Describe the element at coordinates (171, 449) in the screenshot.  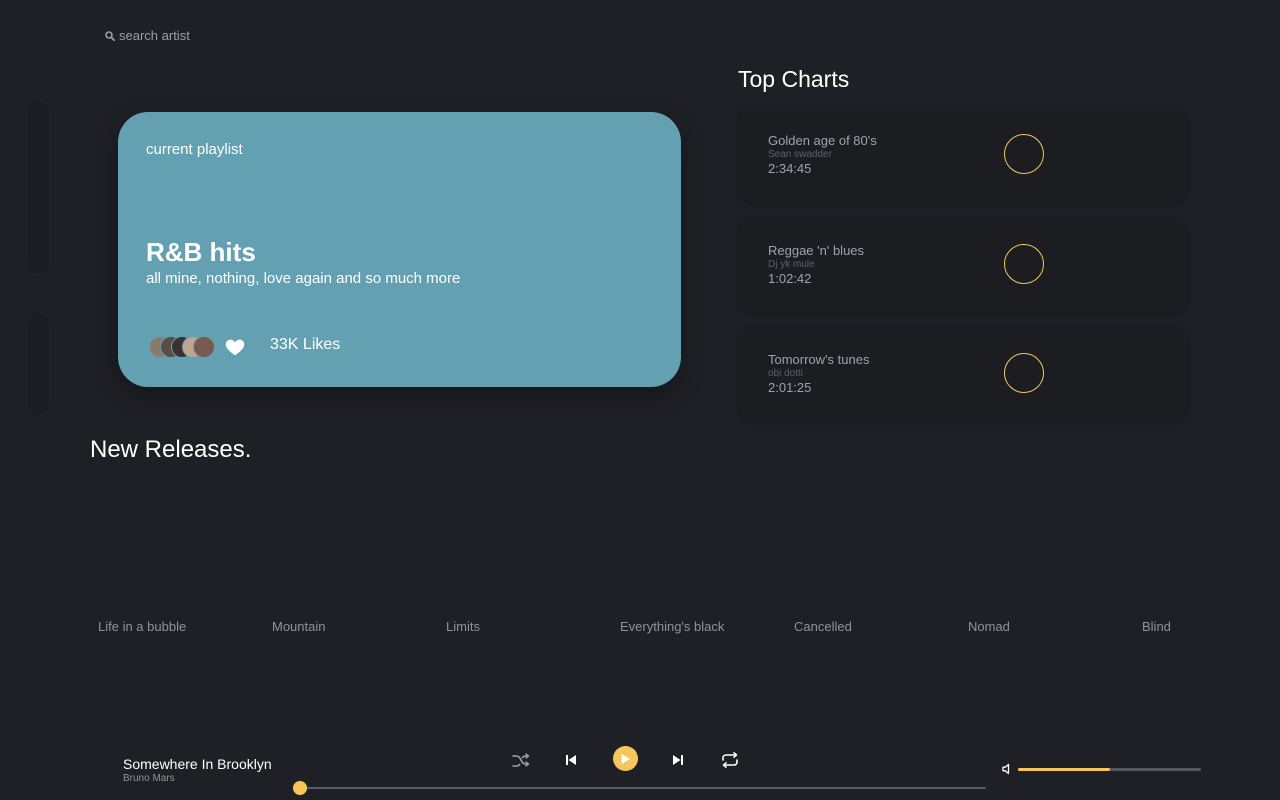
I see `new-releases-title: New Releases.` at that location.